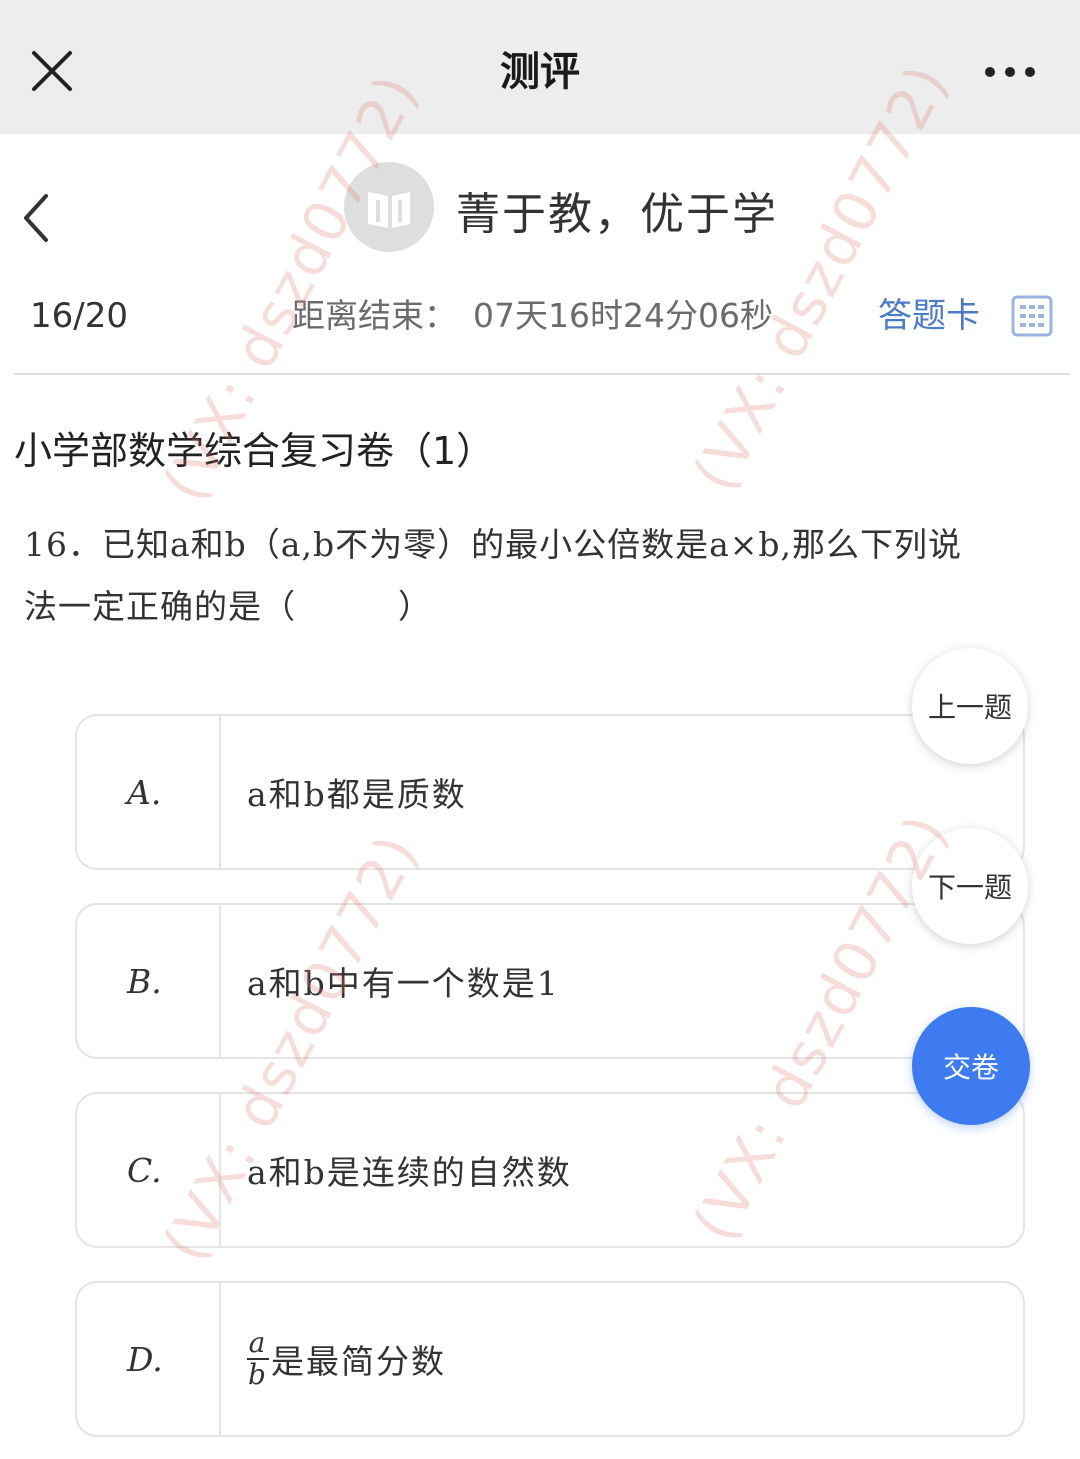 This screenshot has height=1459, width=1080. What do you see at coordinates (1010, 72) in the screenshot?
I see `more-dots-icon` at bounding box center [1010, 72].